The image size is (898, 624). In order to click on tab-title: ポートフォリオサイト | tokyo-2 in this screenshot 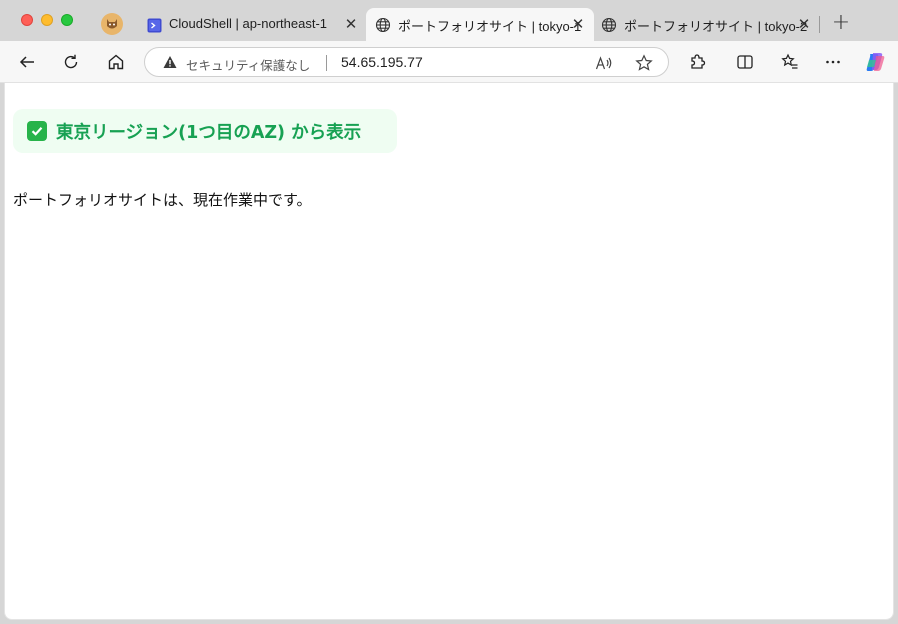, I will do `click(716, 26)`.